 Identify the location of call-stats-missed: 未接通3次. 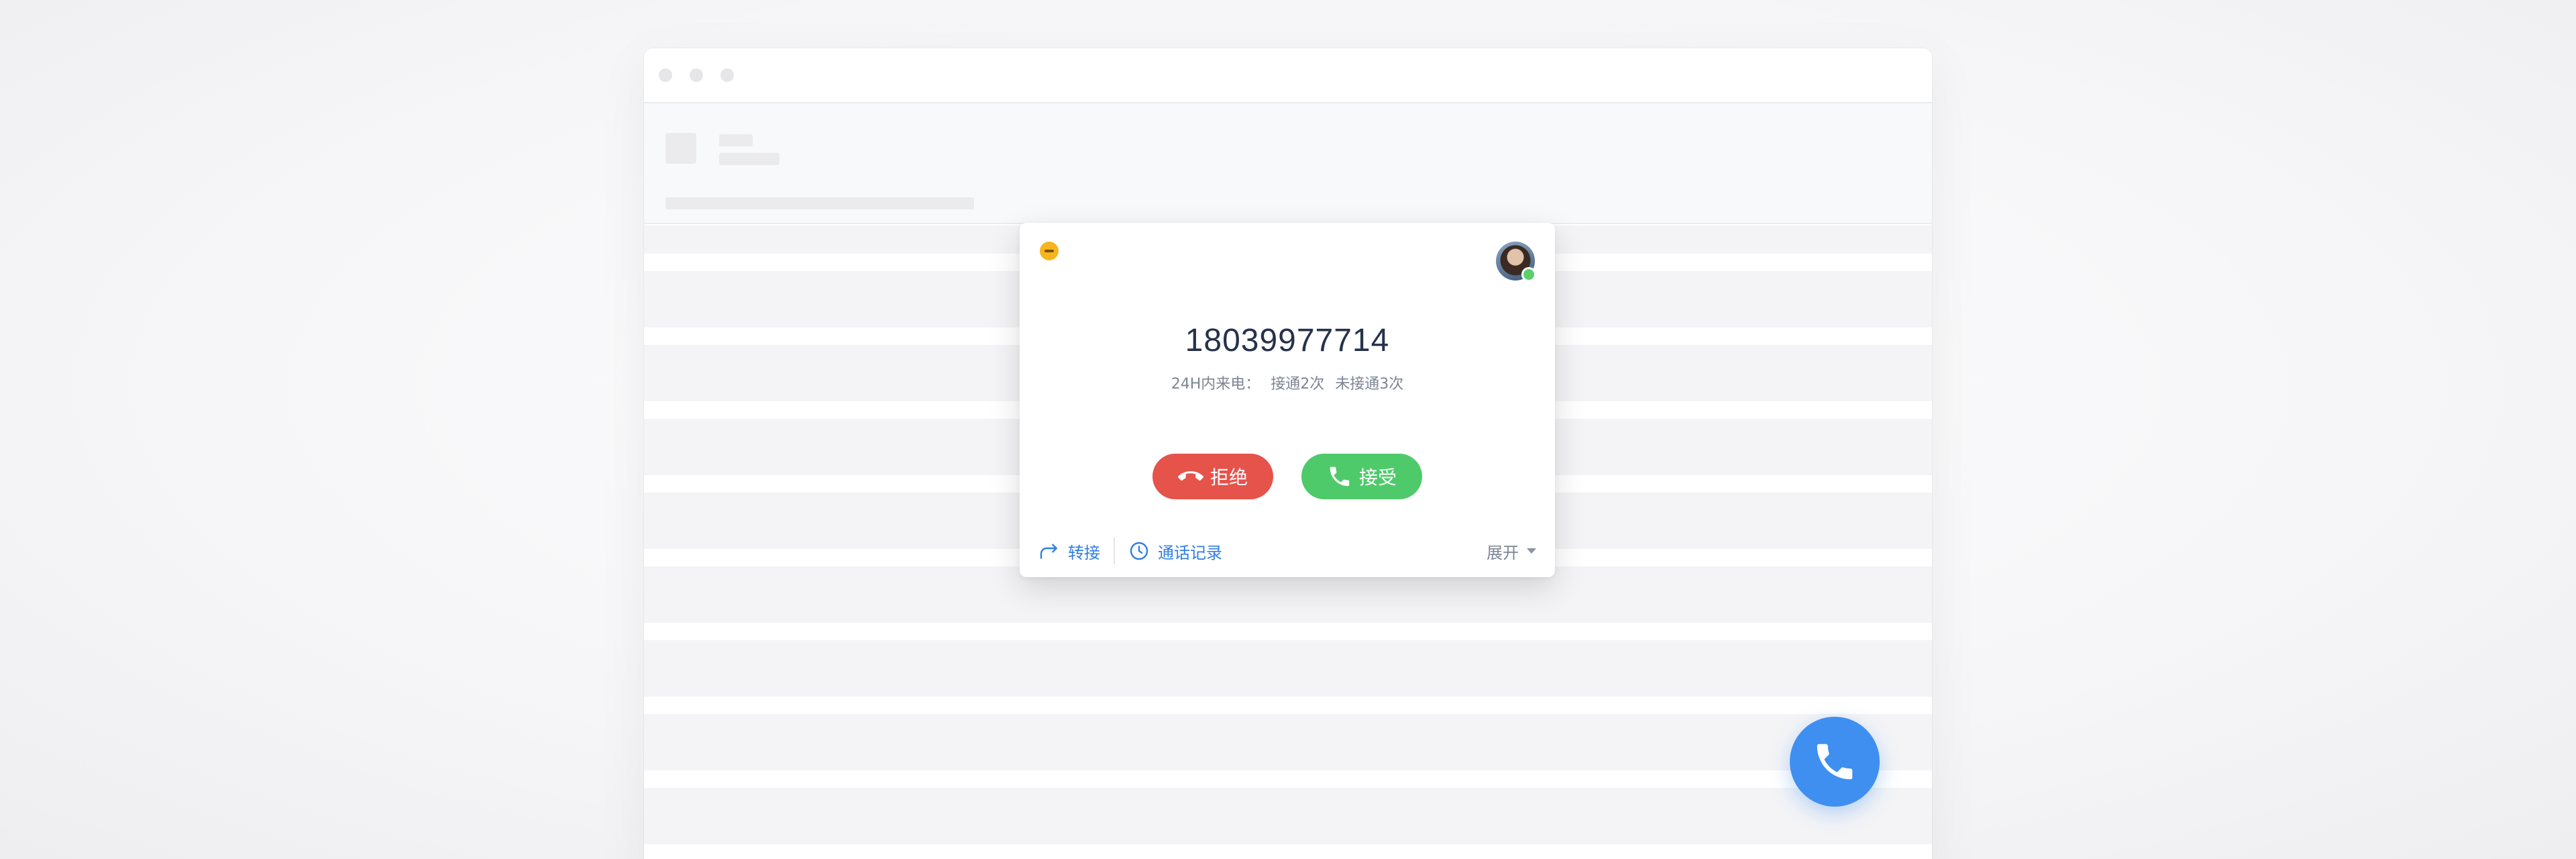
(1369, 385).